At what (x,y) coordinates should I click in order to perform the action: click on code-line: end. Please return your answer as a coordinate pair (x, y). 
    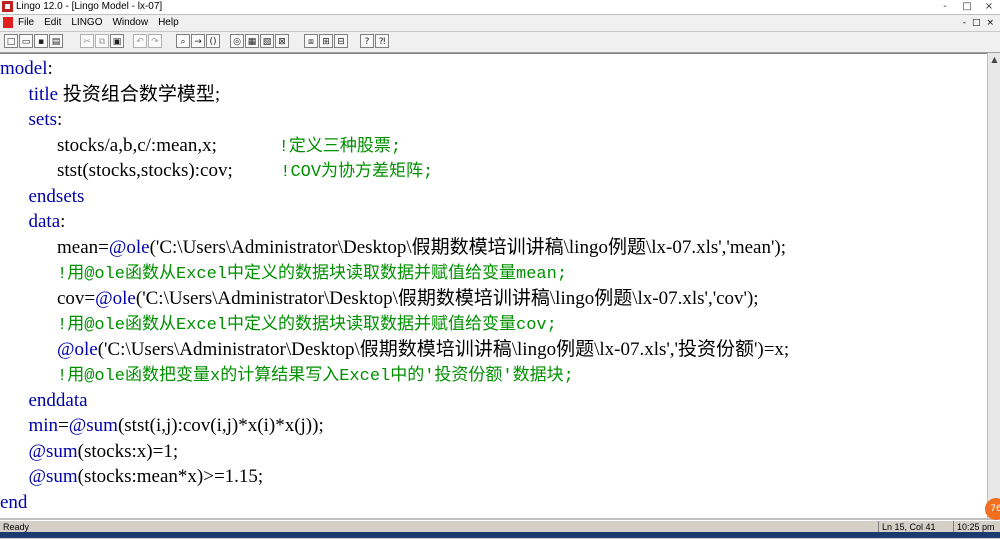
    Looking at the image, I should click on (394, 503).